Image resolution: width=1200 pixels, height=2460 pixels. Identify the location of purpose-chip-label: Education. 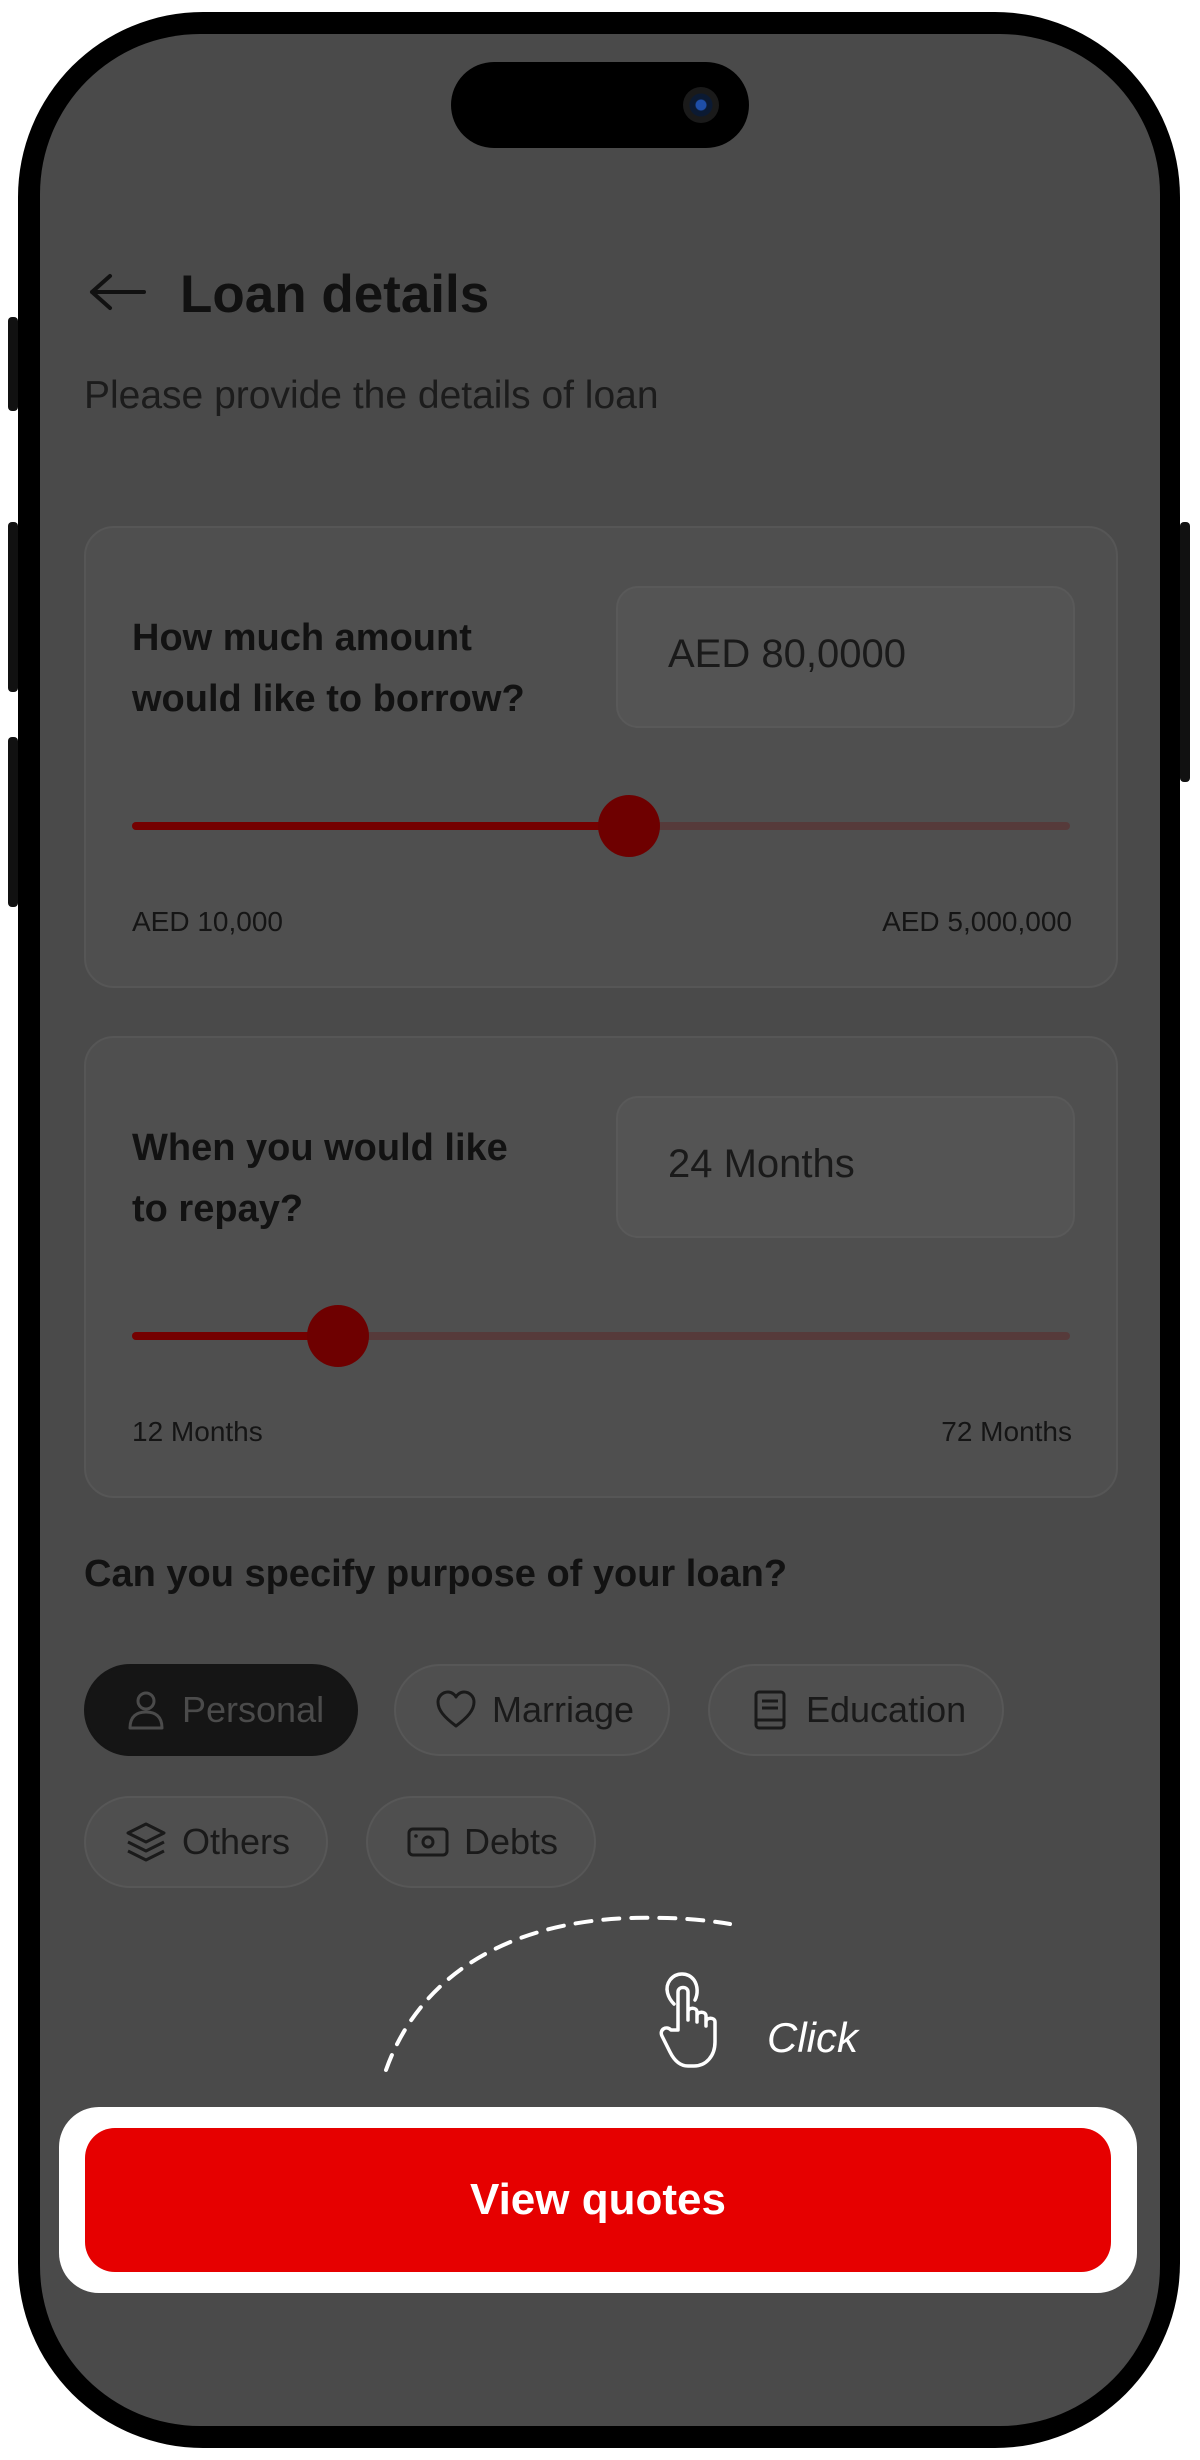
(886, 1709).